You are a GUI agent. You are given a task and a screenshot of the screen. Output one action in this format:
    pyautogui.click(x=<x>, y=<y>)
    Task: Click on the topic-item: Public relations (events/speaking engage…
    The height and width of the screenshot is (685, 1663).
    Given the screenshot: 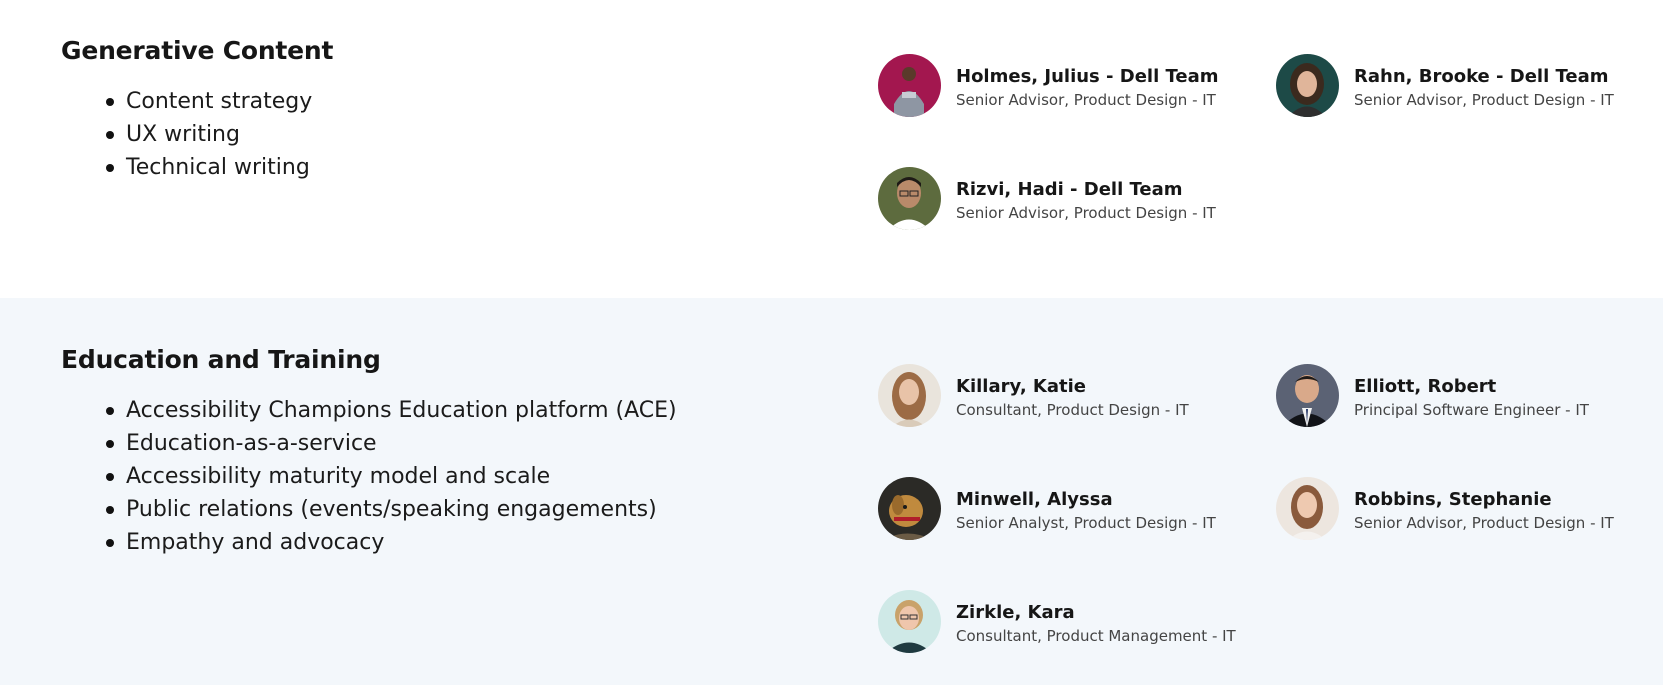 What is the action you would take?
    pyautogui.click(x=390, y=509)
    